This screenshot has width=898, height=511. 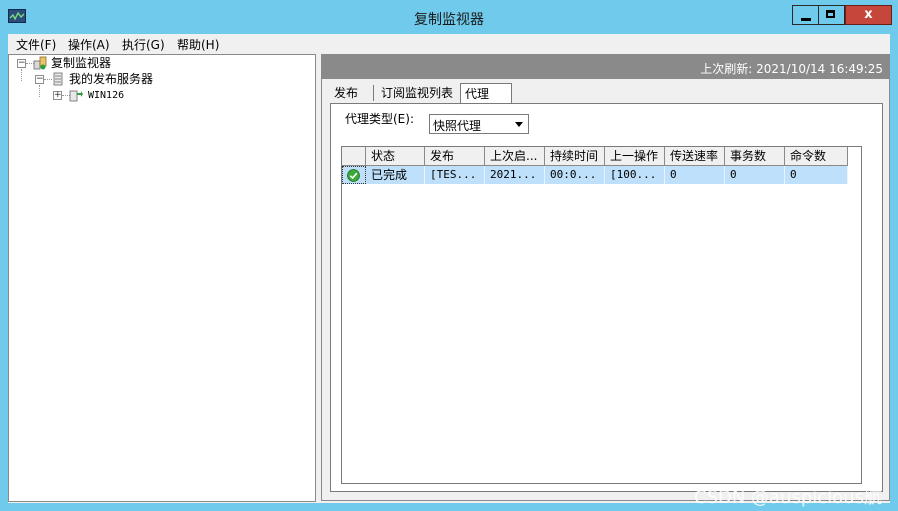 What do you see at coordinates (457, 126) in the screenshot?
I see `agent-type-value: 快照代理` at bounding box center [457, 126].